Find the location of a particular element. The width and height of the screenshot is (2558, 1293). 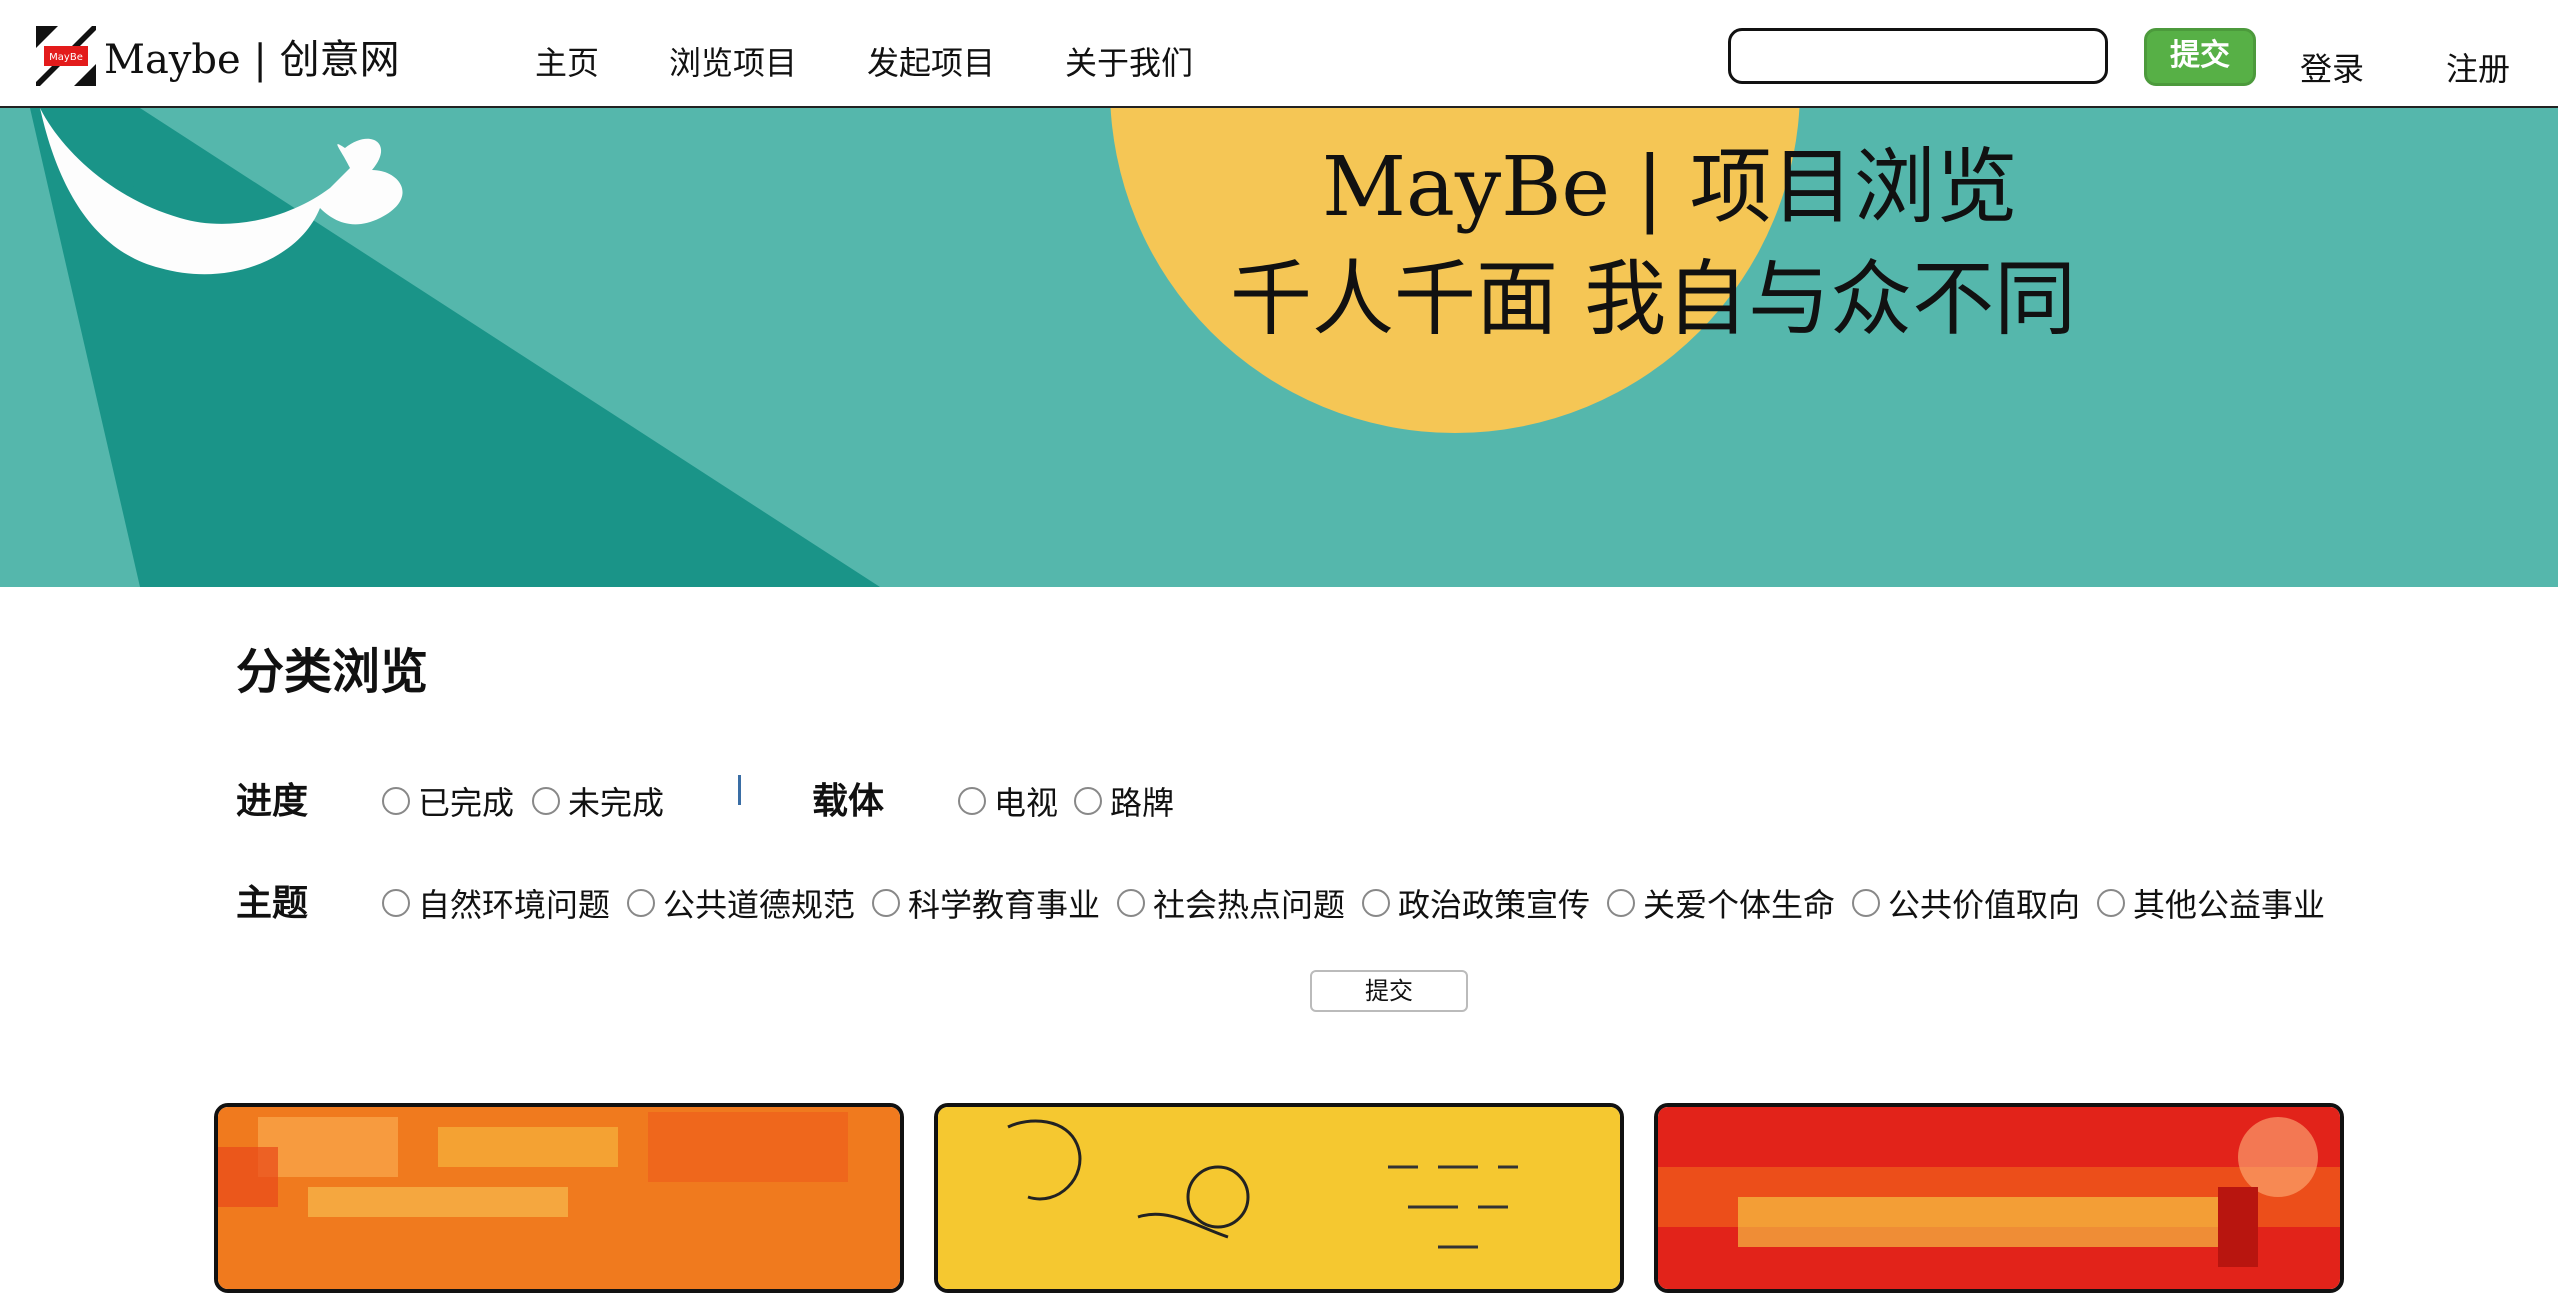

carrier-option-billboard: 路牌 is located at coordinates (1124, 801).